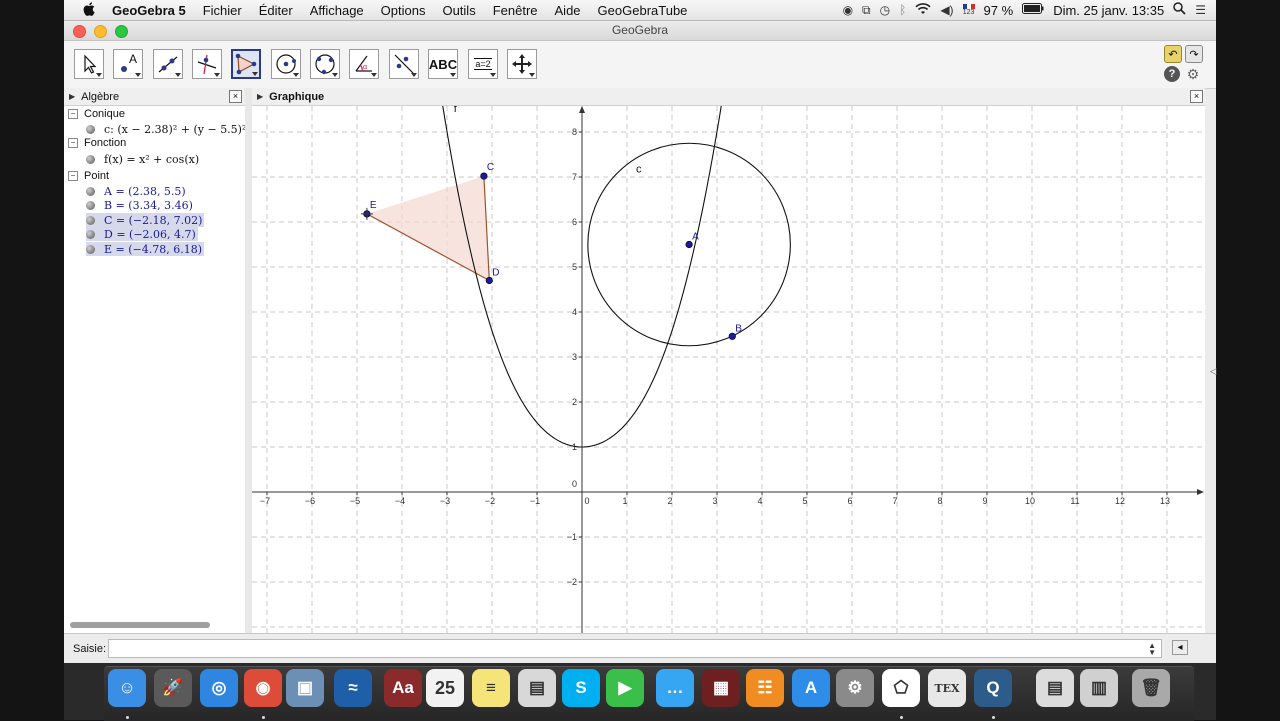 This screenshot has width=1280, height=721. What do you see at coordinates (443, 64) in the screenshot?
I see `text-tool-button: ABC` at bounding box center [443, 64].